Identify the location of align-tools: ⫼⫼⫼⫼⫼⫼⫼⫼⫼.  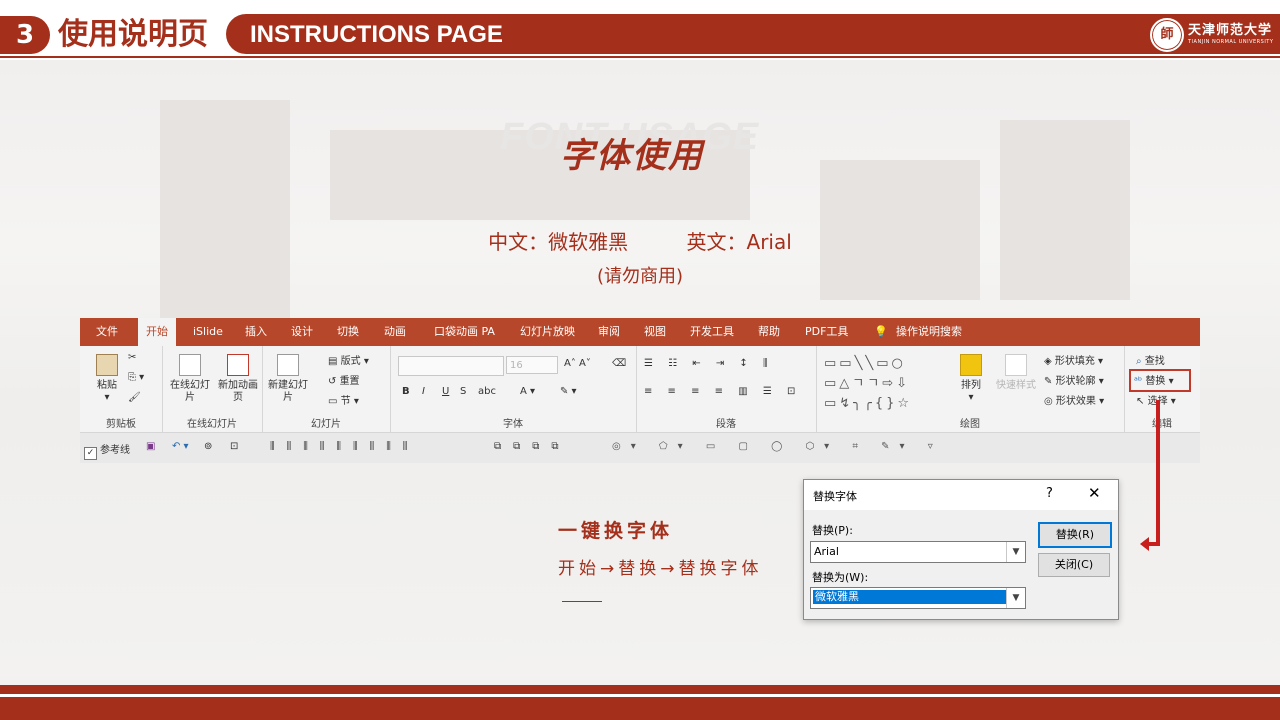
(344, 446).